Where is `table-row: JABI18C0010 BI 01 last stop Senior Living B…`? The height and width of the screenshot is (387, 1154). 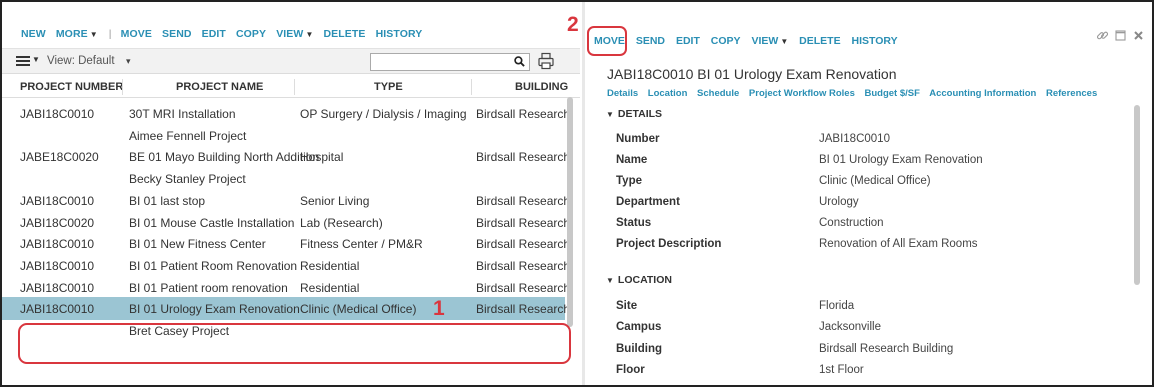
table-row: JABI18C0010 BI 01 last stop Senior Living B… is located at coordinates (286, 200).